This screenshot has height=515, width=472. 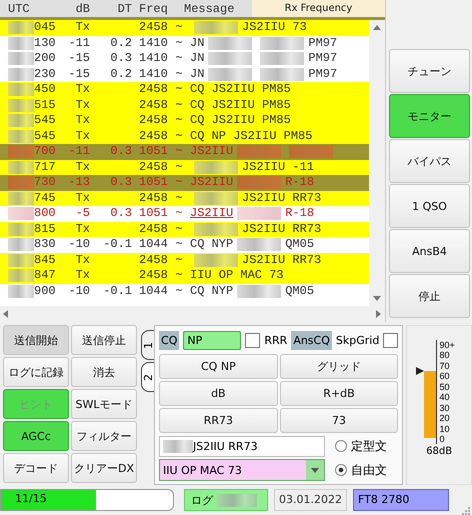 What do you see at coordinates (299, 291) in the screenshot?
I see `message-text: QM05` at bounding box center [299, 291].